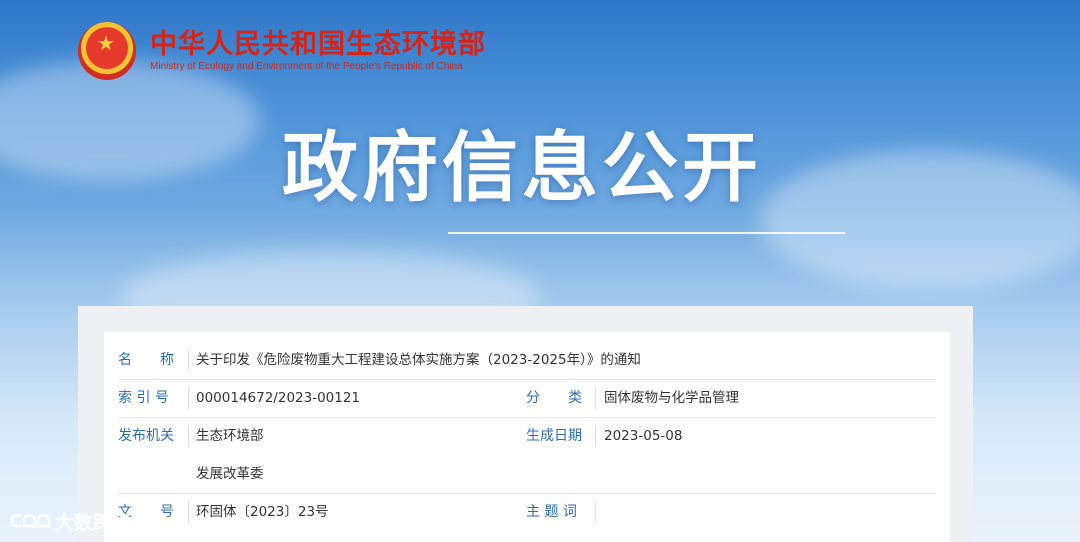  Describe the element at coordinates (522, 167) in the screenshot. I see `hero-title: 政府信息公开` at that location.